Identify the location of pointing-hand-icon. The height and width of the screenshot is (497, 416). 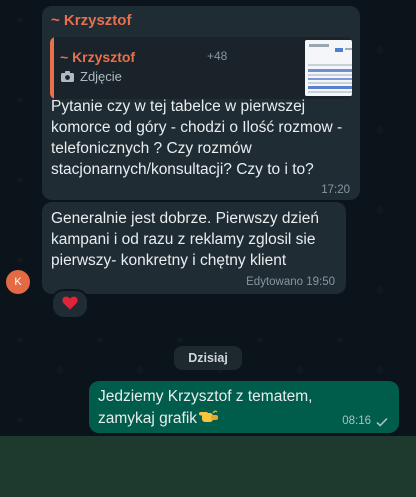
(209, 416).